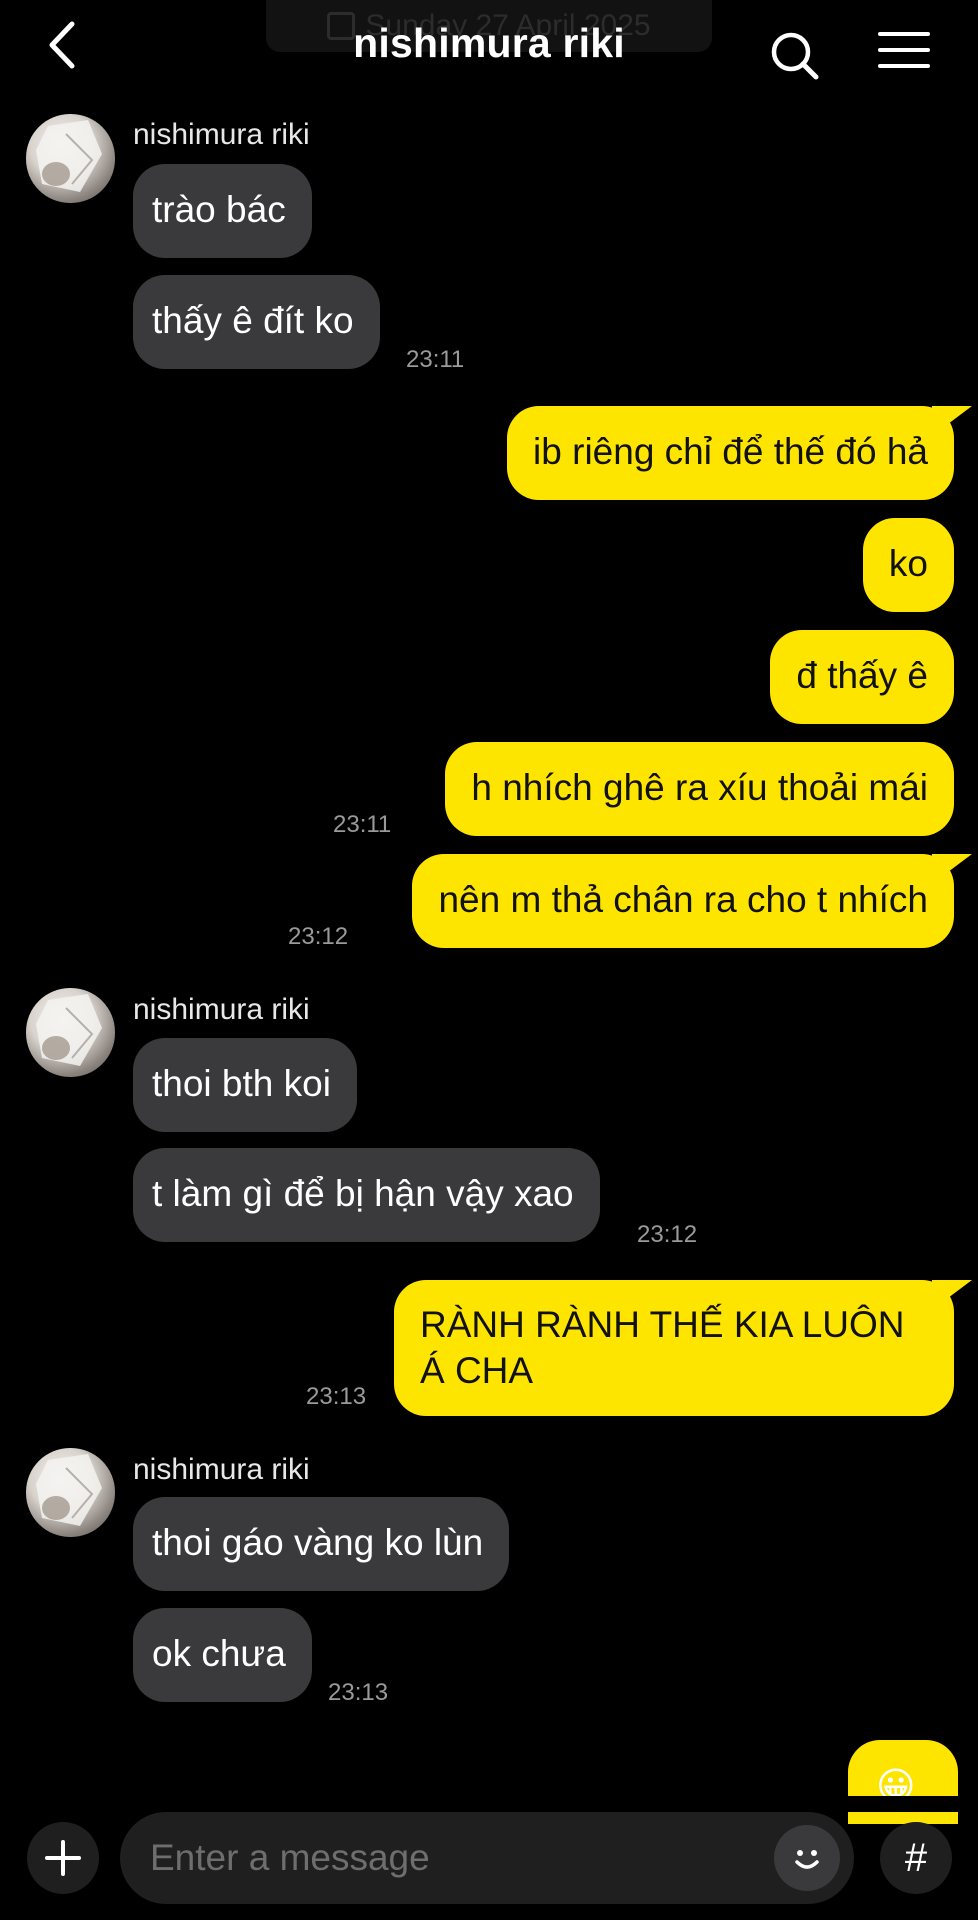  I want to click on search-button, so click(796, 56).